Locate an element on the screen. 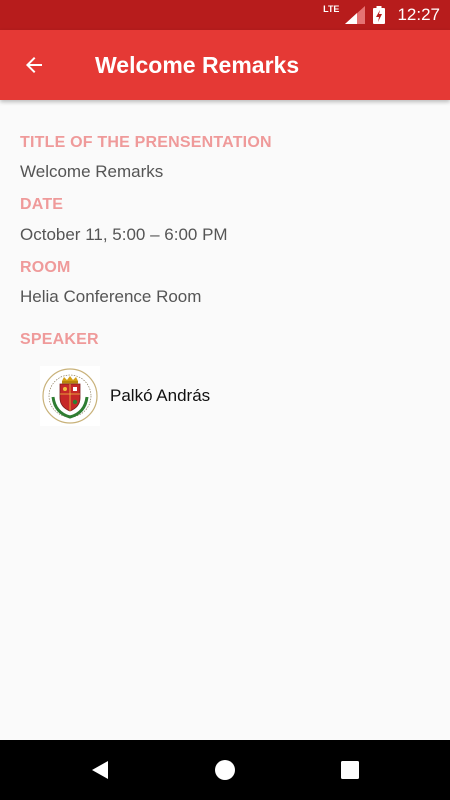 The image size is (450, 800). navigation-bar is located at coordinates (225, 770).